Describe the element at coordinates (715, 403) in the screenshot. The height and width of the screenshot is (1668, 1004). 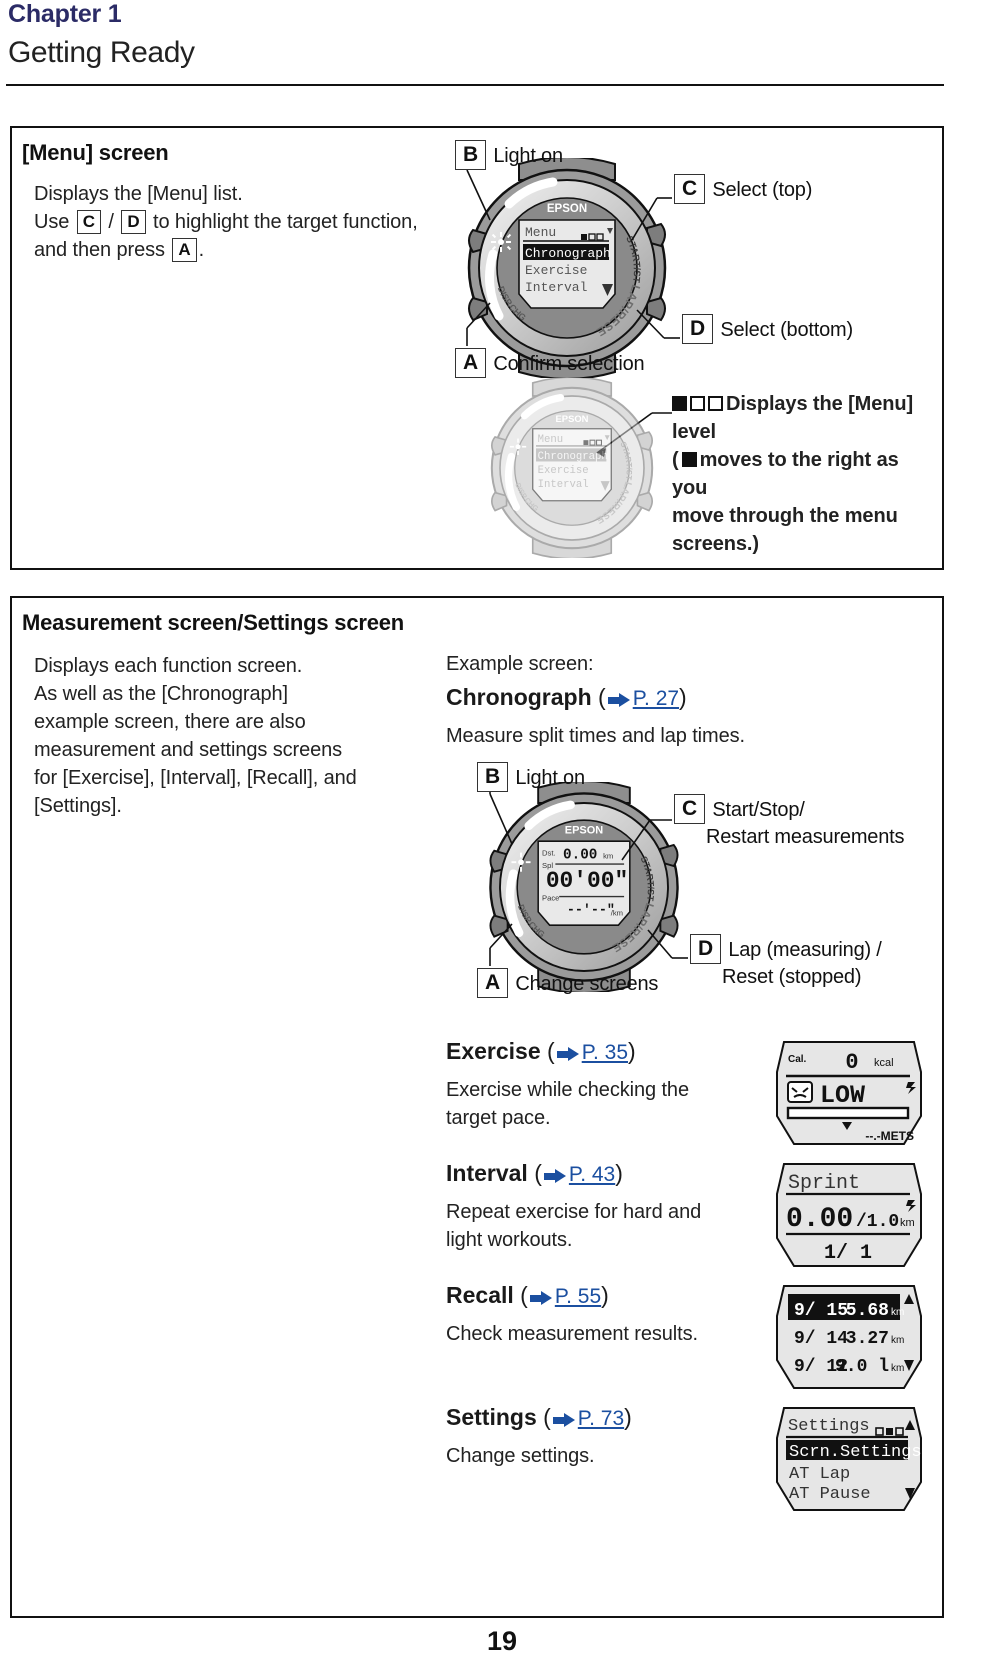
I see `level-square-empty-2-icon` at that location.